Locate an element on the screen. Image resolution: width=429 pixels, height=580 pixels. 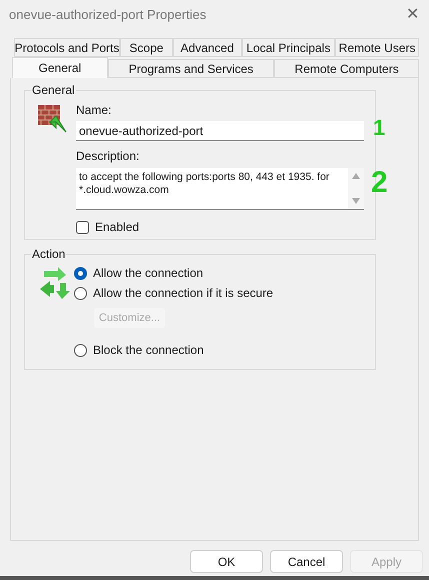
name-field: onevue-authorized-port is located at coordinates (220, 131).